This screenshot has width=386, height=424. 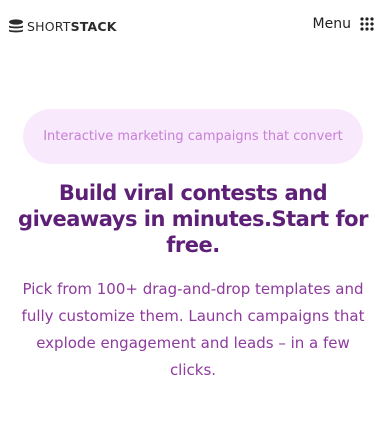 I want to click on shortstack-logo-icon, so click(x=16, y=26).